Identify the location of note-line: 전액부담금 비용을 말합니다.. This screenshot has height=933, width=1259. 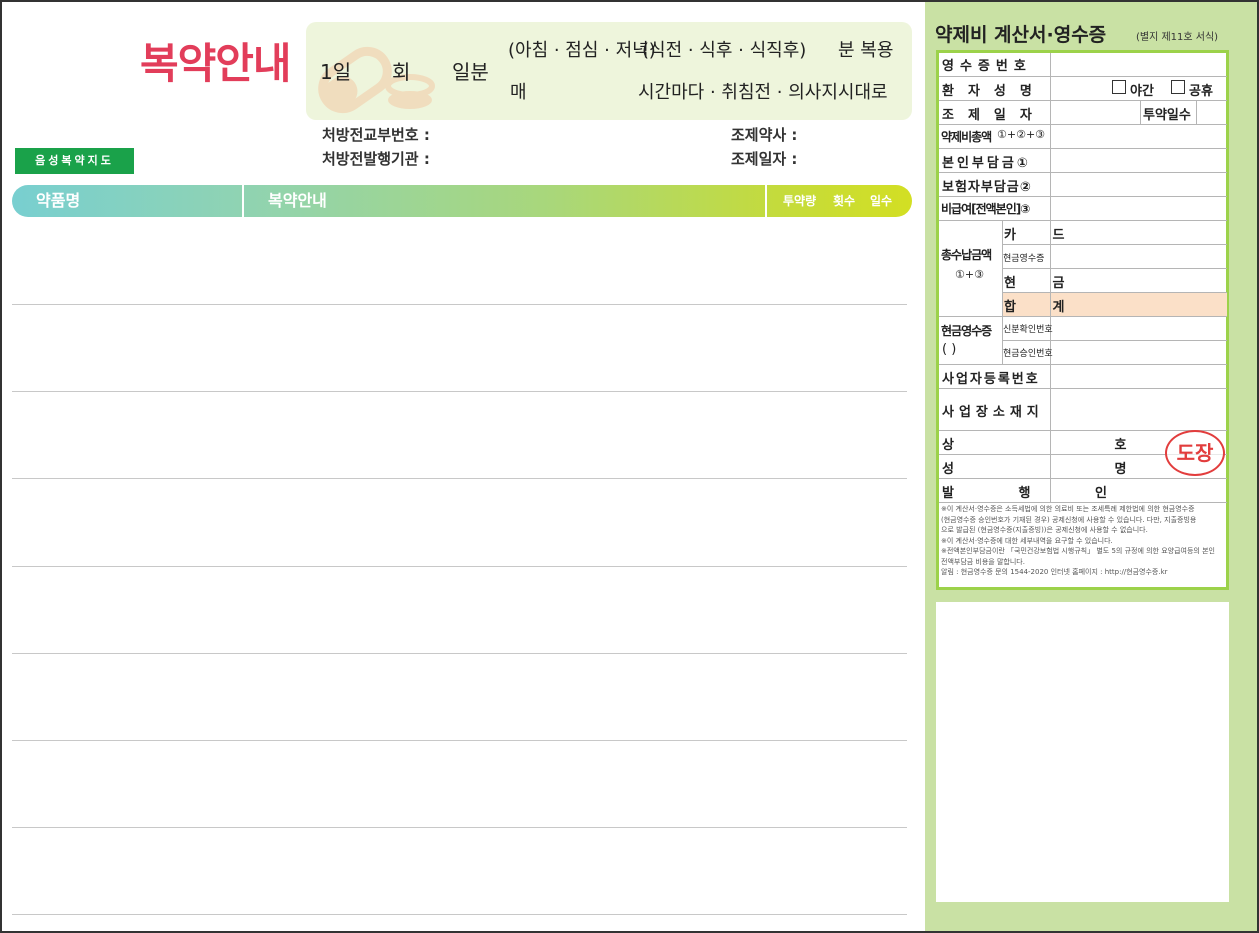
(983, 561).